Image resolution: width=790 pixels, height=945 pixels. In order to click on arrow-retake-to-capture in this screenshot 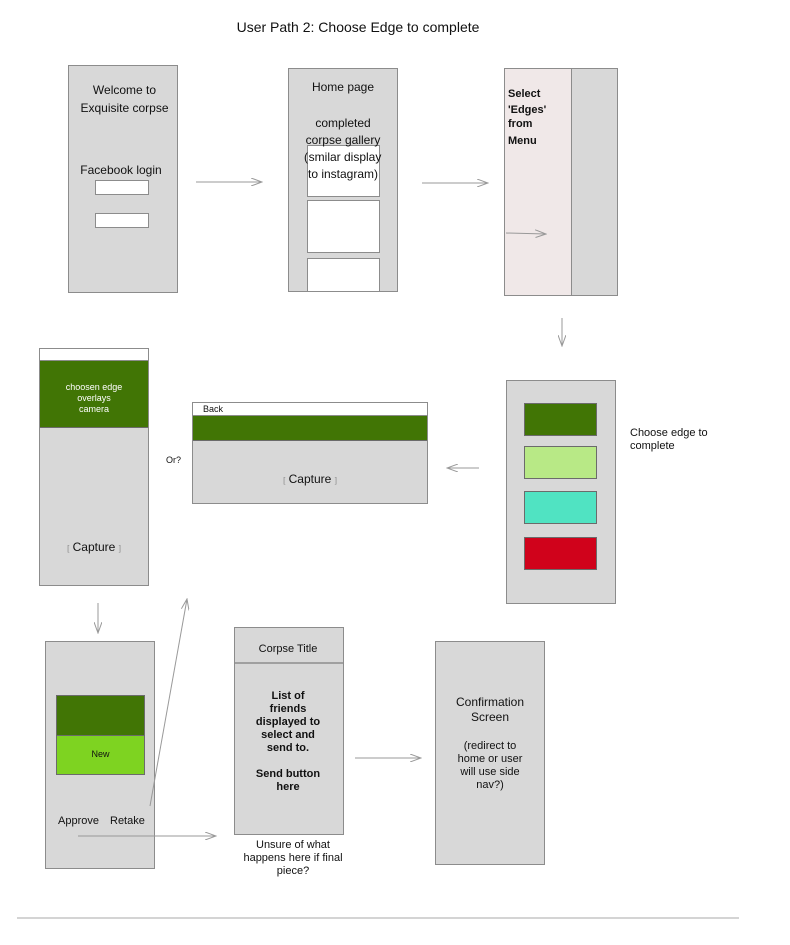, I will do `click(168, 703)`.